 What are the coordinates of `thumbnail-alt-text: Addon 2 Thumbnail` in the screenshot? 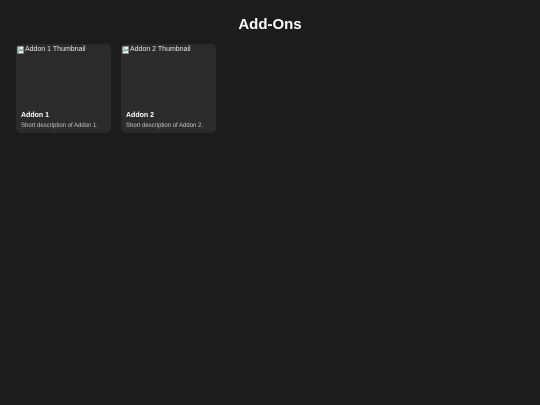 It's located at (160, 49).